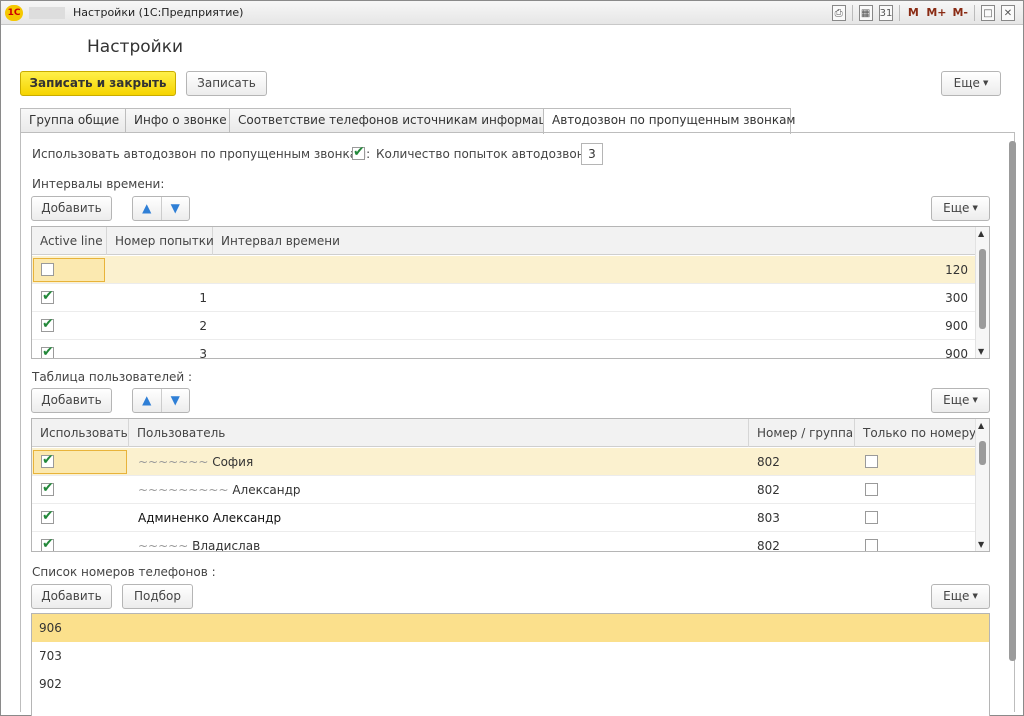  What do you see at coordinates (865, 13) in the screenshot?
I see `calculator-icon: ▦` at bounding box center [865, 13].